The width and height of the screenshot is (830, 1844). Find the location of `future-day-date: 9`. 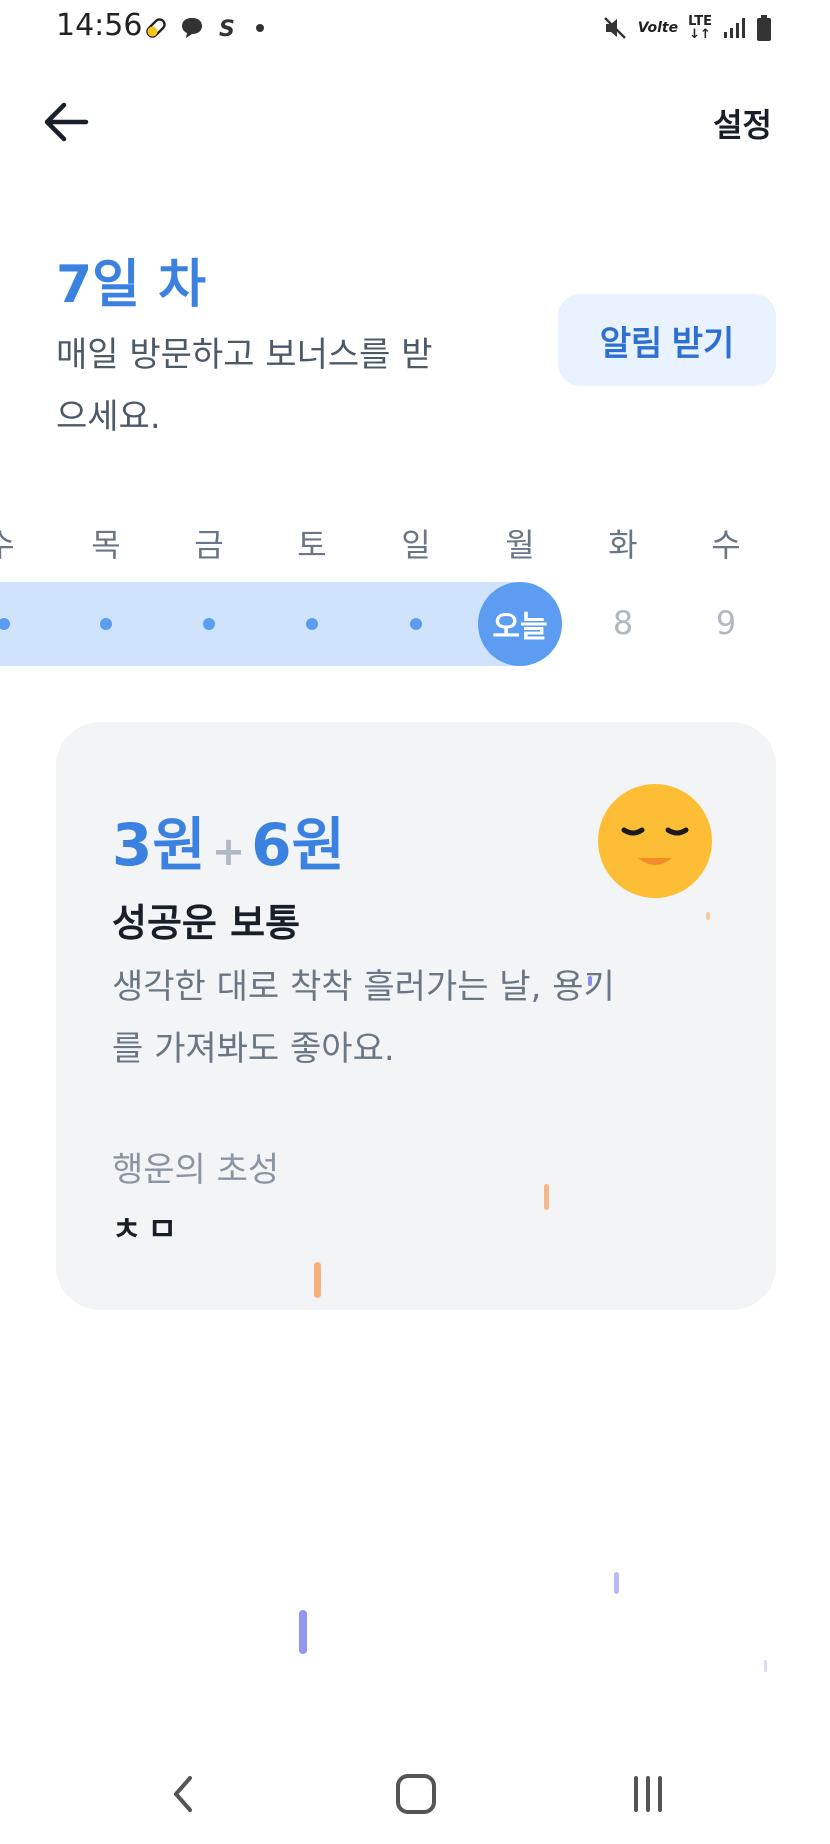

future-day-date: 9 is located at coordinates (726, 623).